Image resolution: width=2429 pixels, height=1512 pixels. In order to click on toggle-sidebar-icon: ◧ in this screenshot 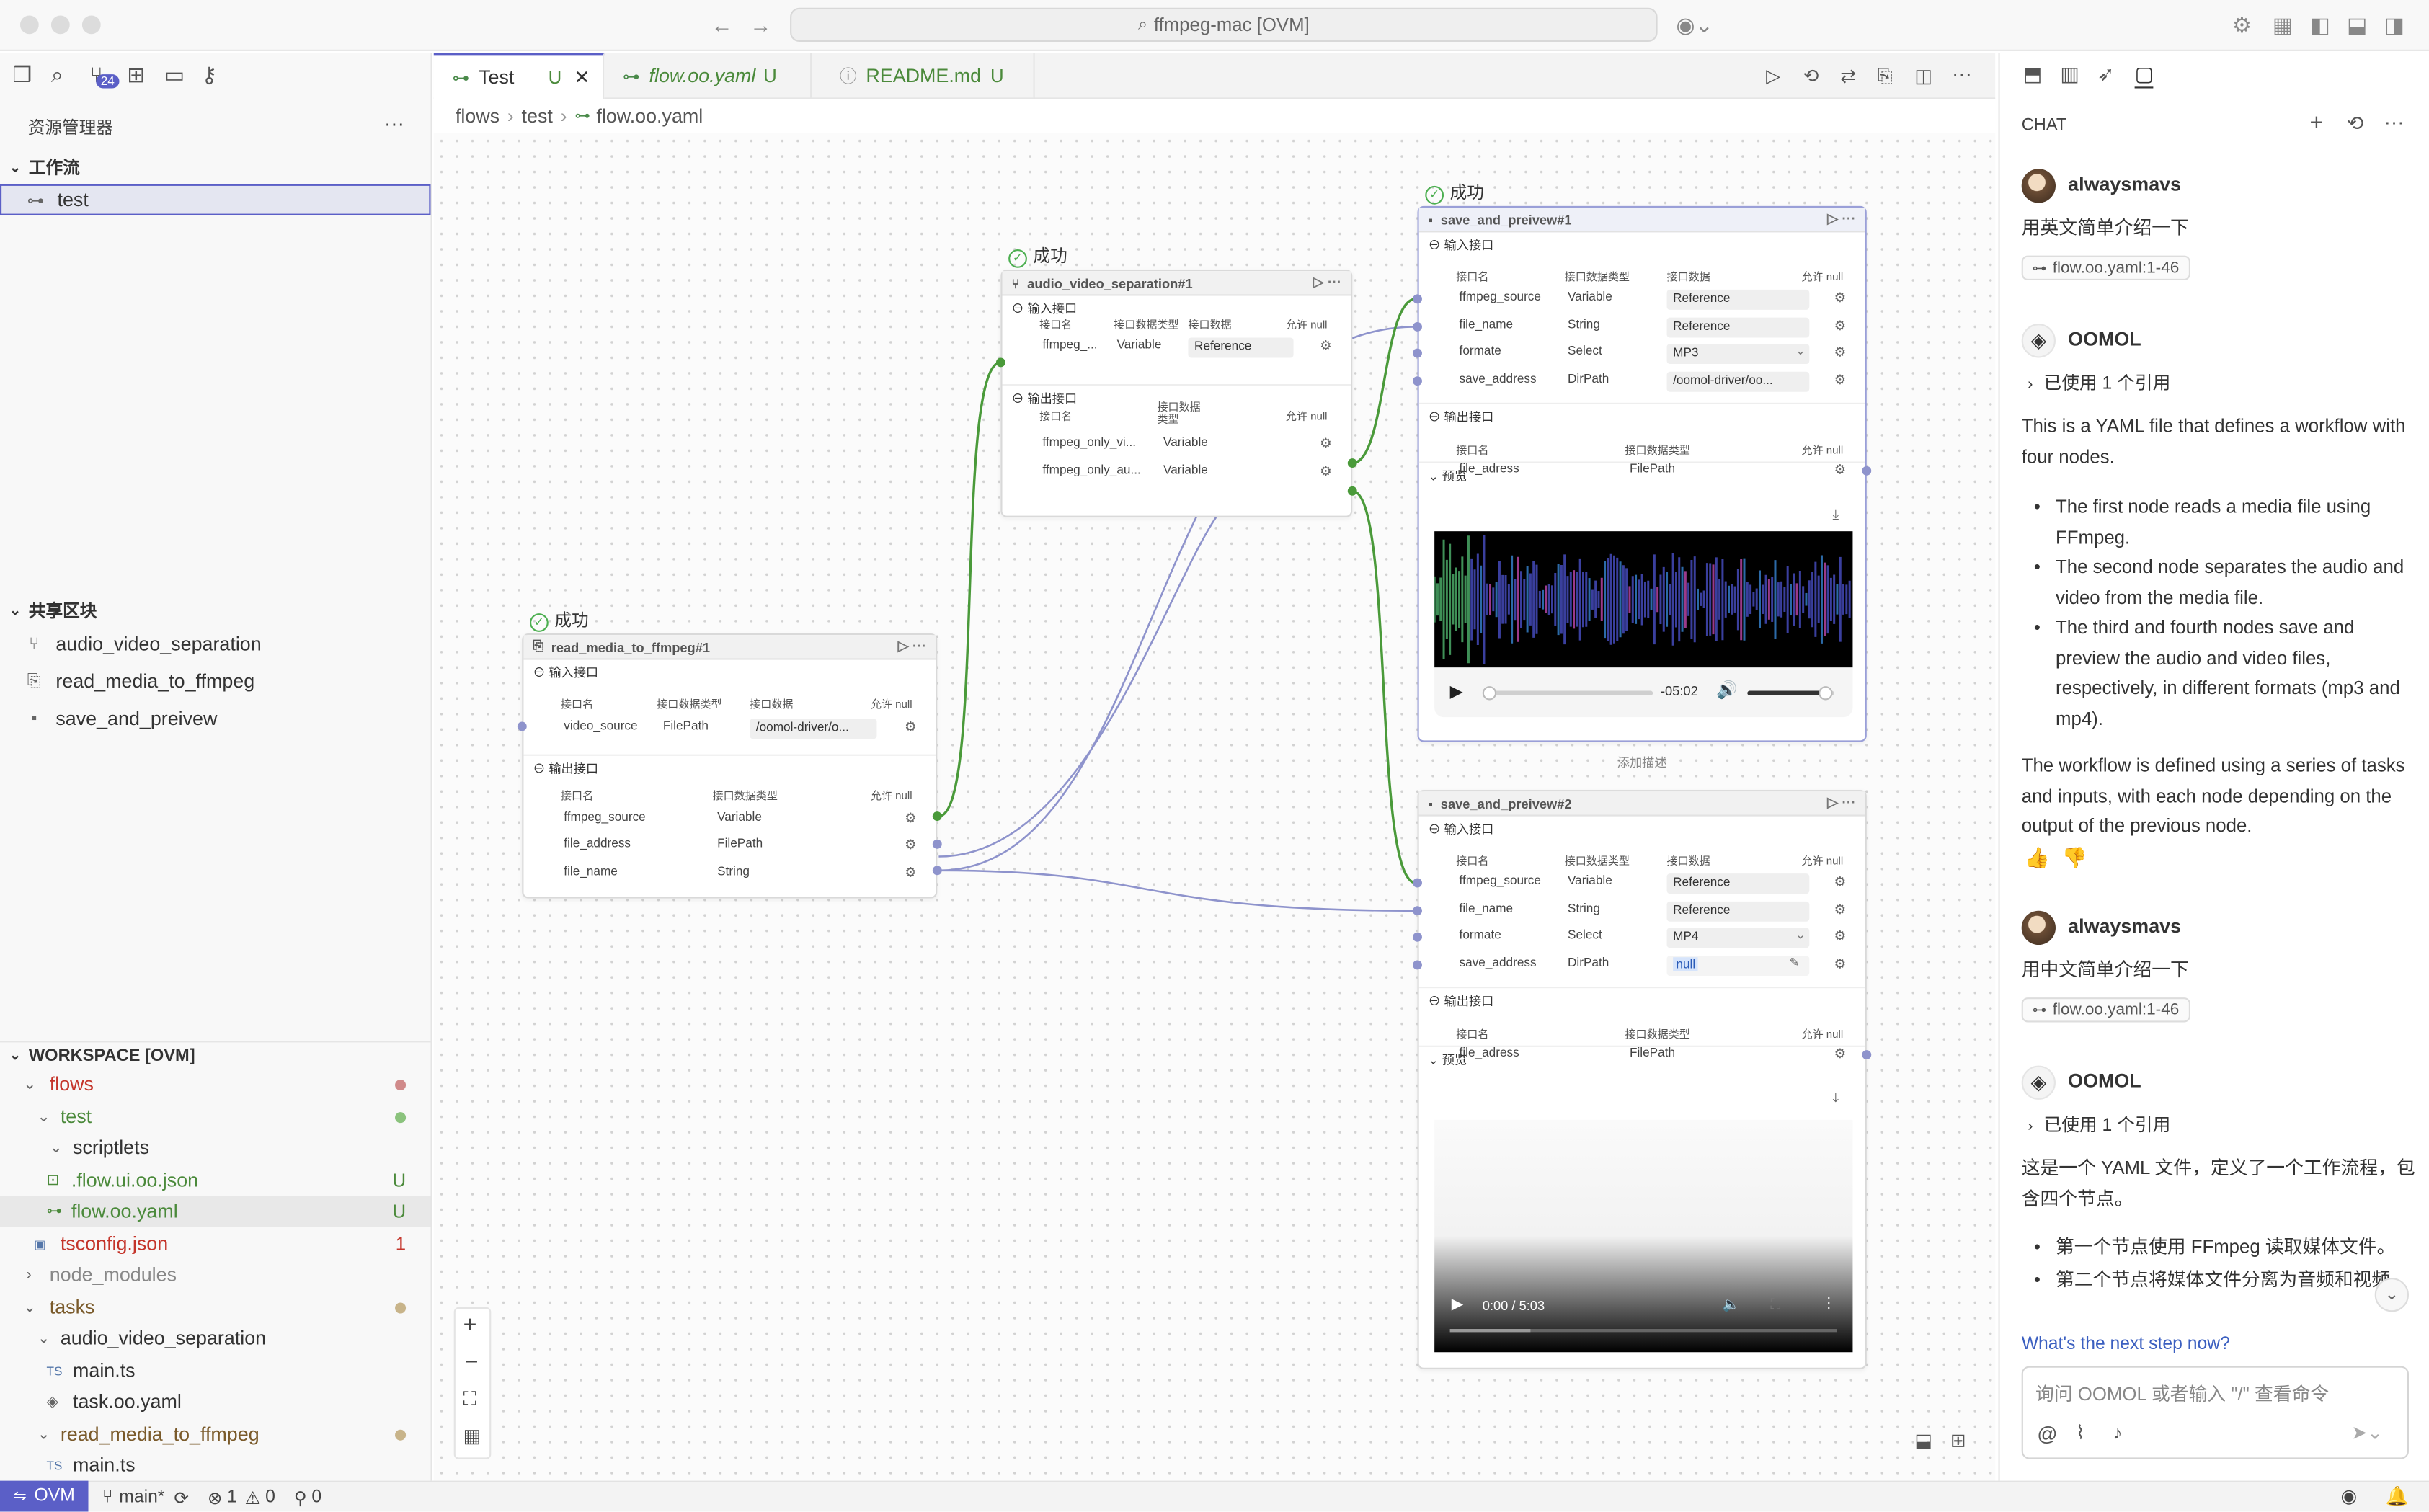, I will do `click(2319, 26)`.